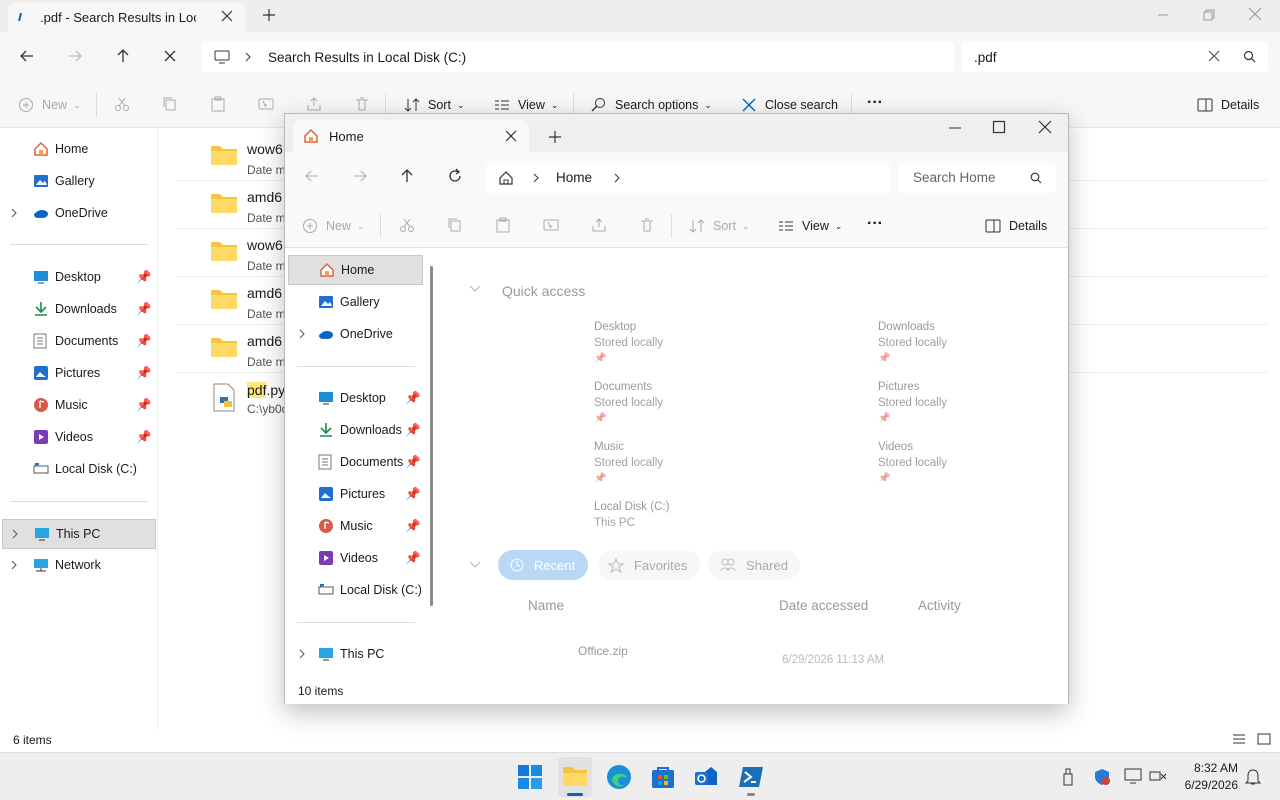 The height and width of the screenshot is (800, 1280). I want to click on sidebar-item-home: Home, so click(78, 149).